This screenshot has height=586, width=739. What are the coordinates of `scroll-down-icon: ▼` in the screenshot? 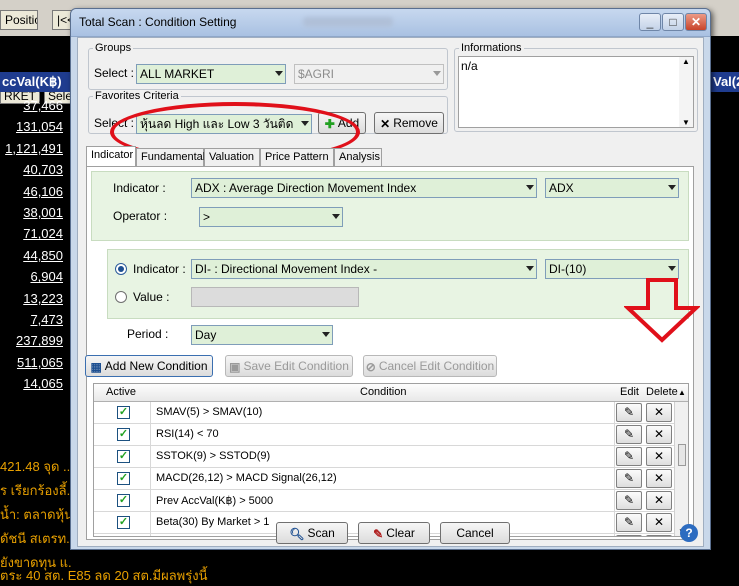 It's located at (686, 122).